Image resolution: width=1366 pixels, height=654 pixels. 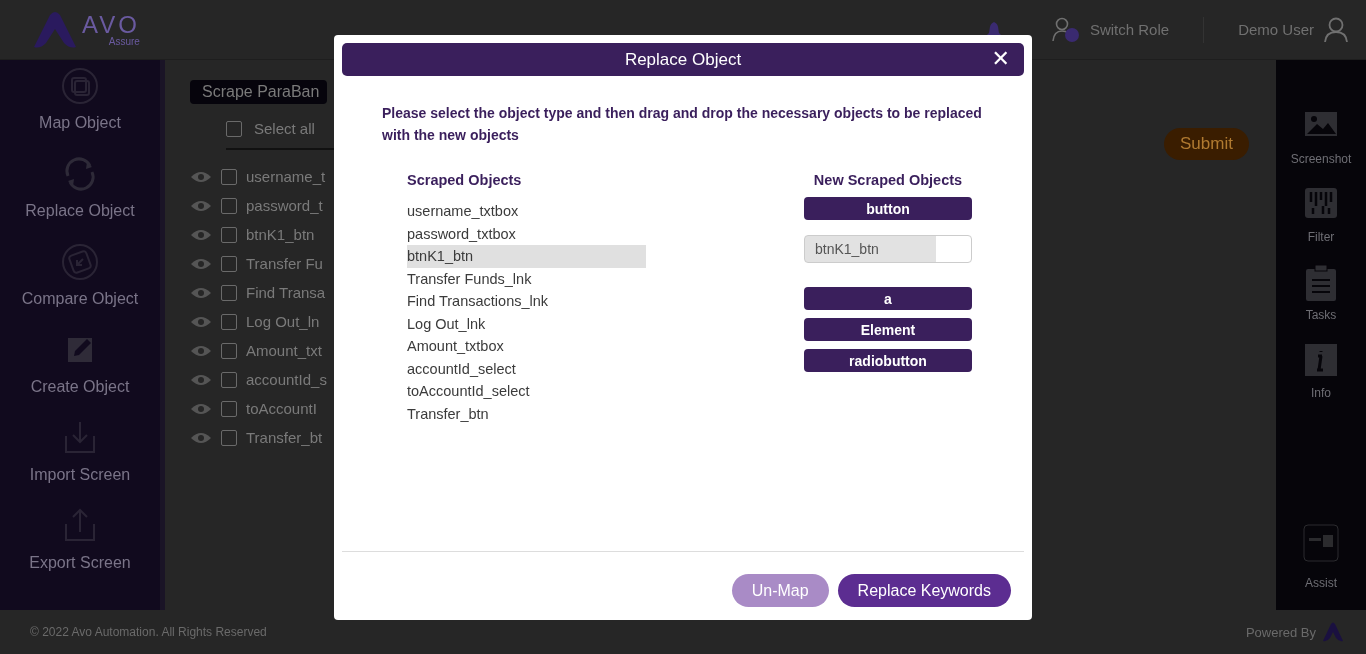 I want to click on copyright-text: © 2022 Avo Automation. All Rights Reserved, so click(x=148, y=632).